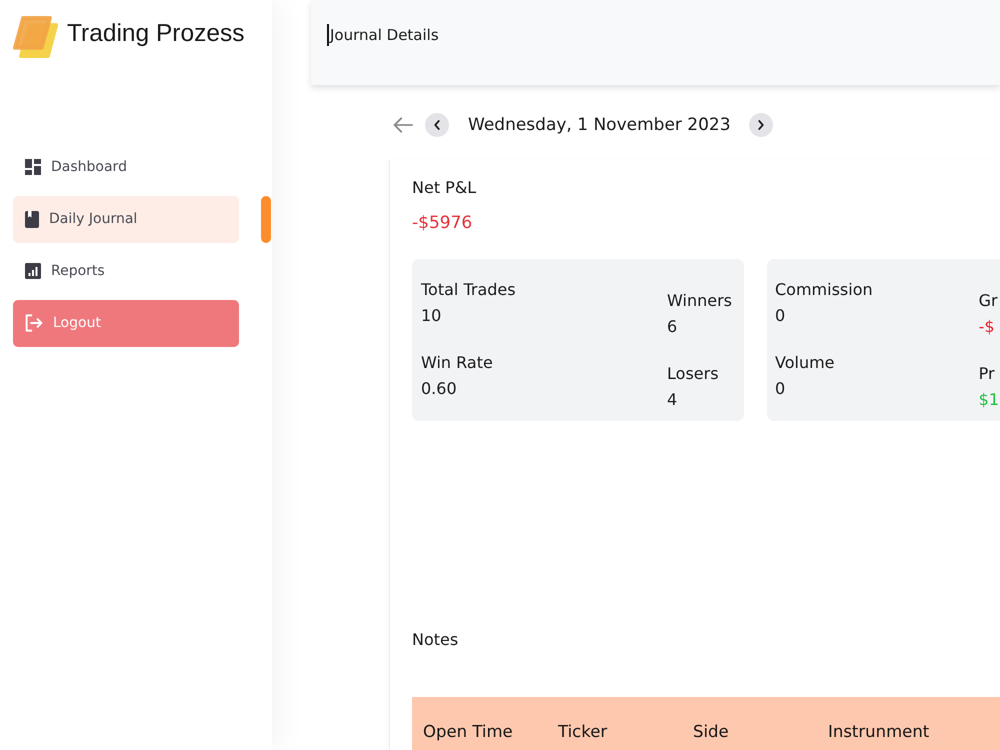 The width and height of the screenshot is (1000, 750). I want to click on notes-label: Notes, so click(436, 640).